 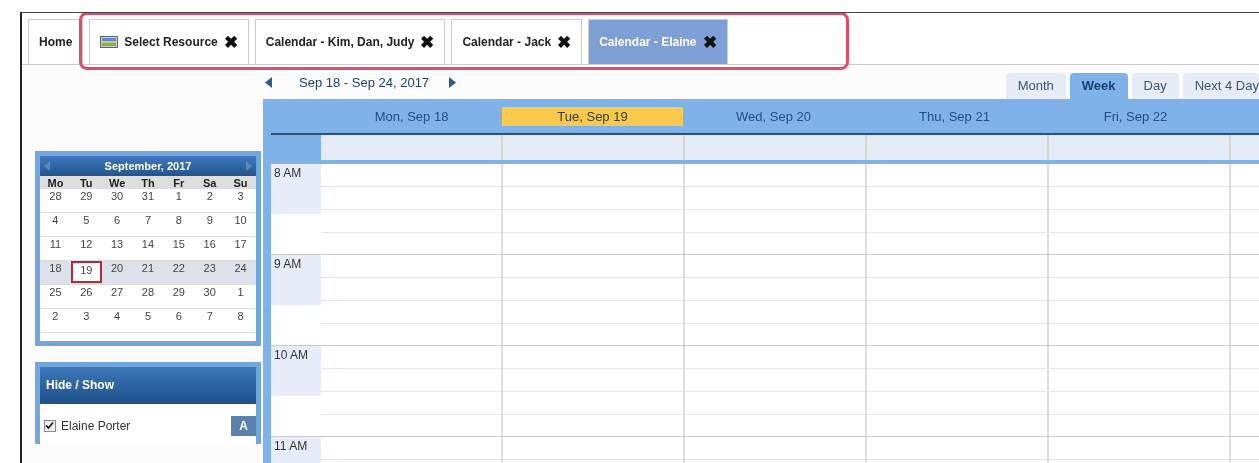 I want to click on weekday-label: Th, so click(x=148, y=182).